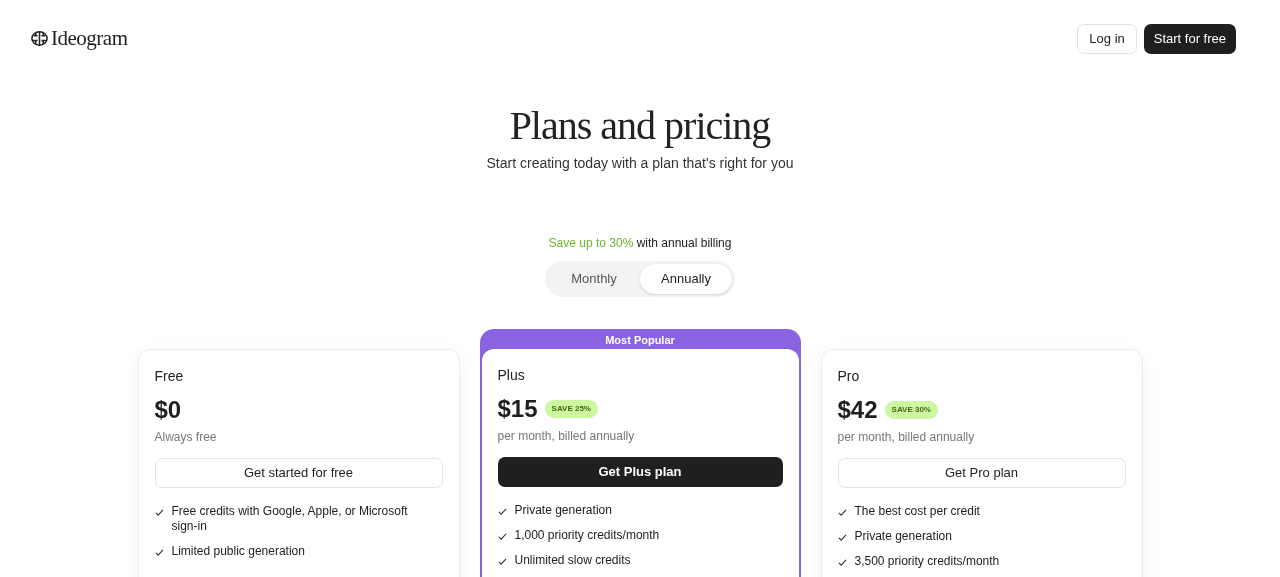 This screenshot has width=1280, height=577. Describe the element at coordinates (849, 376) in the screenshot. I see `plan-name: Pro` at that location.